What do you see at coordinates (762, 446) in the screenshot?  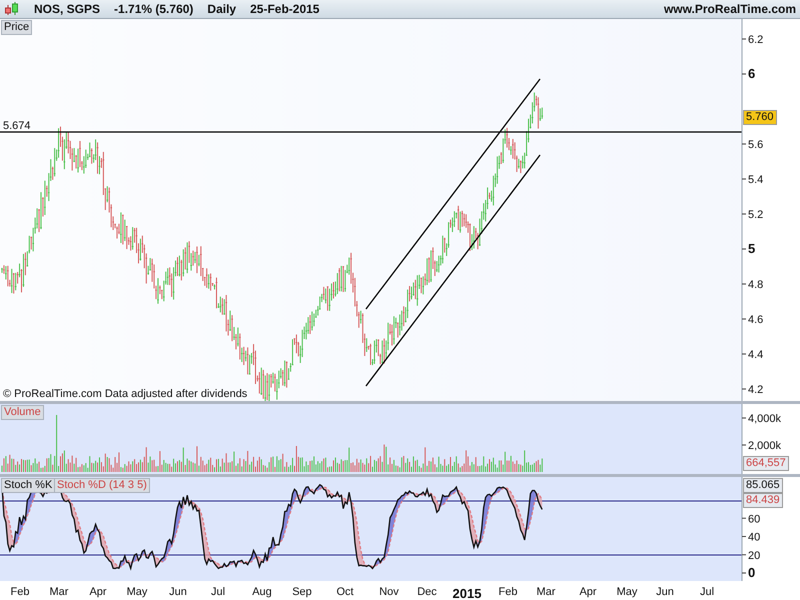 I see `volume-axis-label: 2,000k` at bounding box center [762, 446].